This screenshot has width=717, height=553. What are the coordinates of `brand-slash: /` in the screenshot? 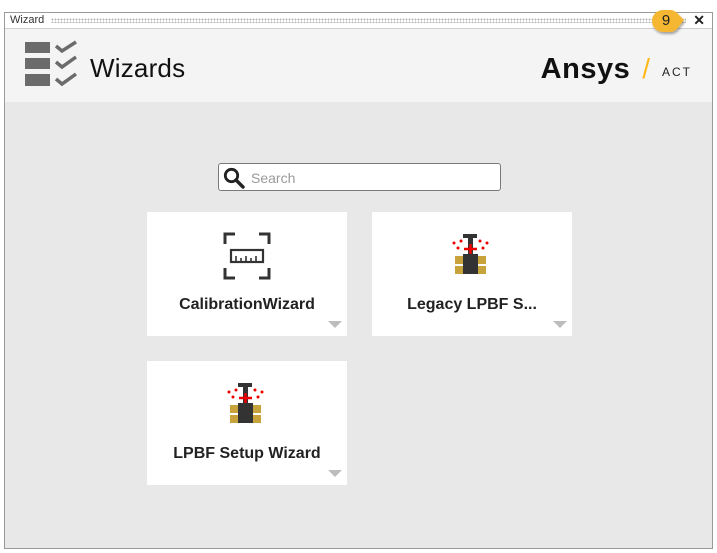 It's located at (646, 68).